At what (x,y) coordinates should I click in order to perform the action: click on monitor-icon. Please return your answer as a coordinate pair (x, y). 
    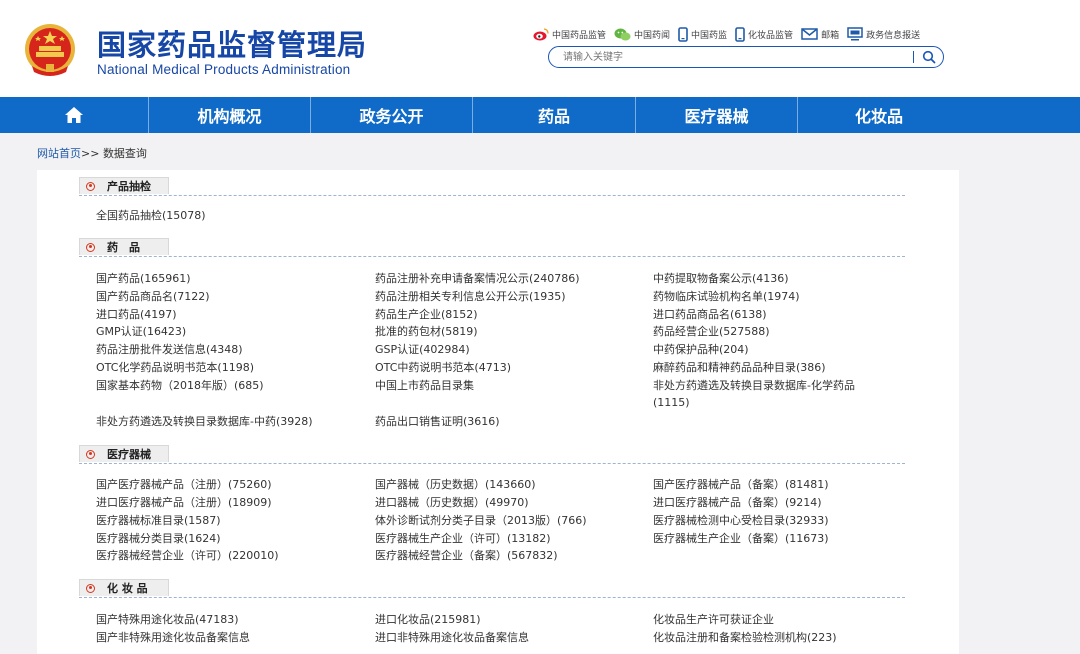
    Looking at the image, I should click on (855, 34).